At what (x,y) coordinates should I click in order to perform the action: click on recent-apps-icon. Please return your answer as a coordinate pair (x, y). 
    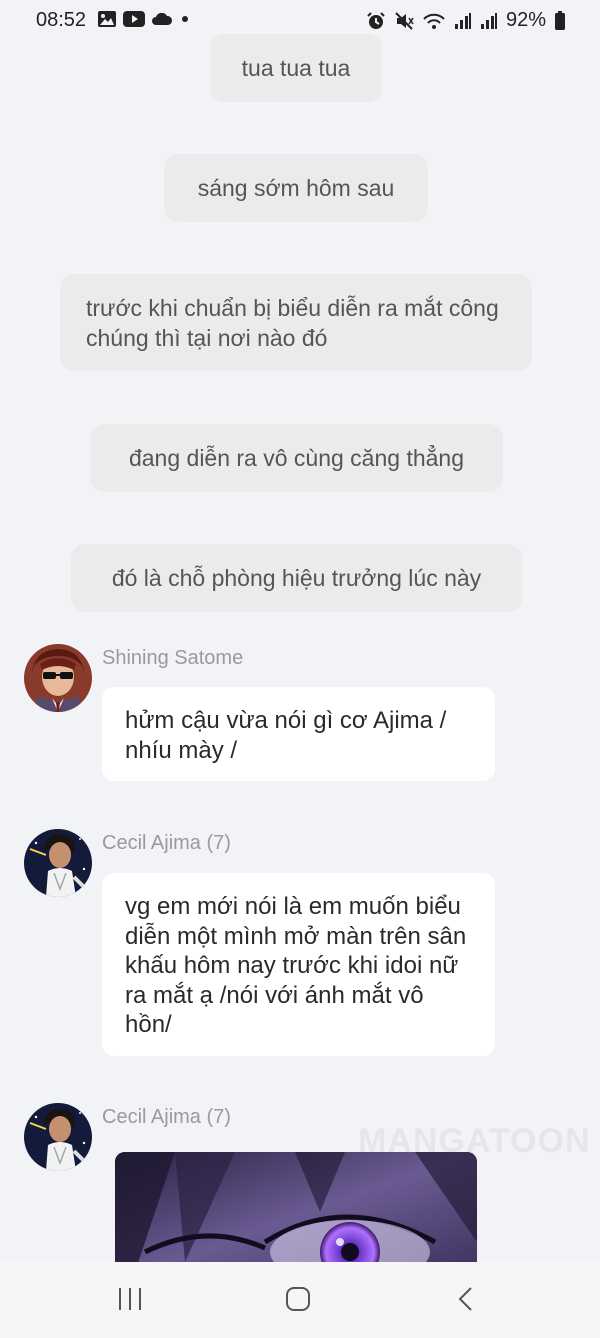
    Looking at the image, I should click on (130, 1301).